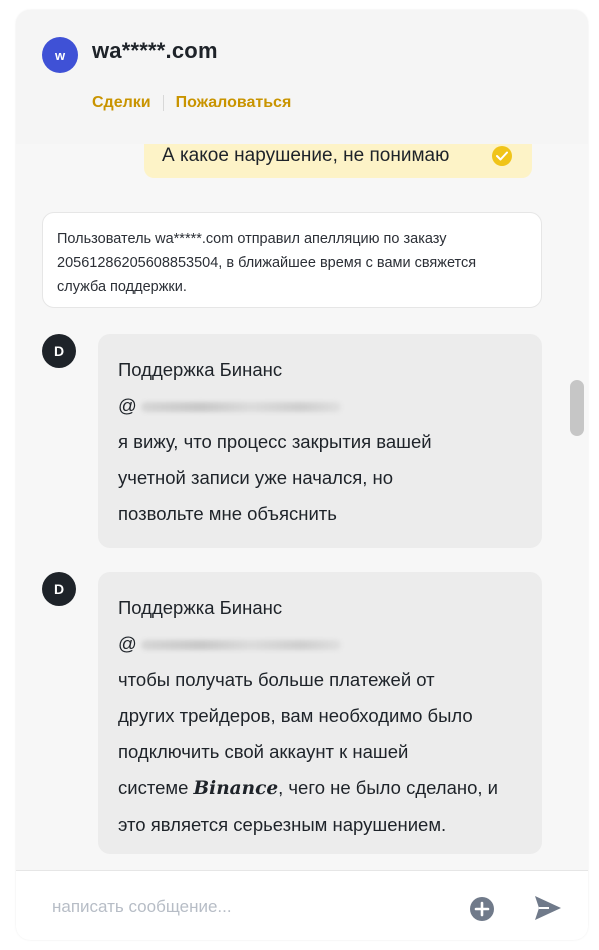 This screenshot has width=599, height=950. Describe the element at coordinates (295, 715) in the screenshot. I see `message-line: других трейдеров, вам необходимо было` at that location.